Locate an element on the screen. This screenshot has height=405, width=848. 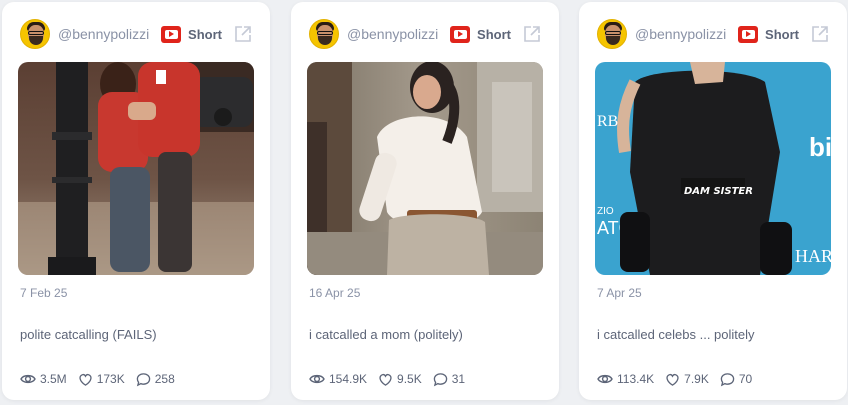
stats-row: 154.9K 9.5K 31 is located at coordinates (392, 379).